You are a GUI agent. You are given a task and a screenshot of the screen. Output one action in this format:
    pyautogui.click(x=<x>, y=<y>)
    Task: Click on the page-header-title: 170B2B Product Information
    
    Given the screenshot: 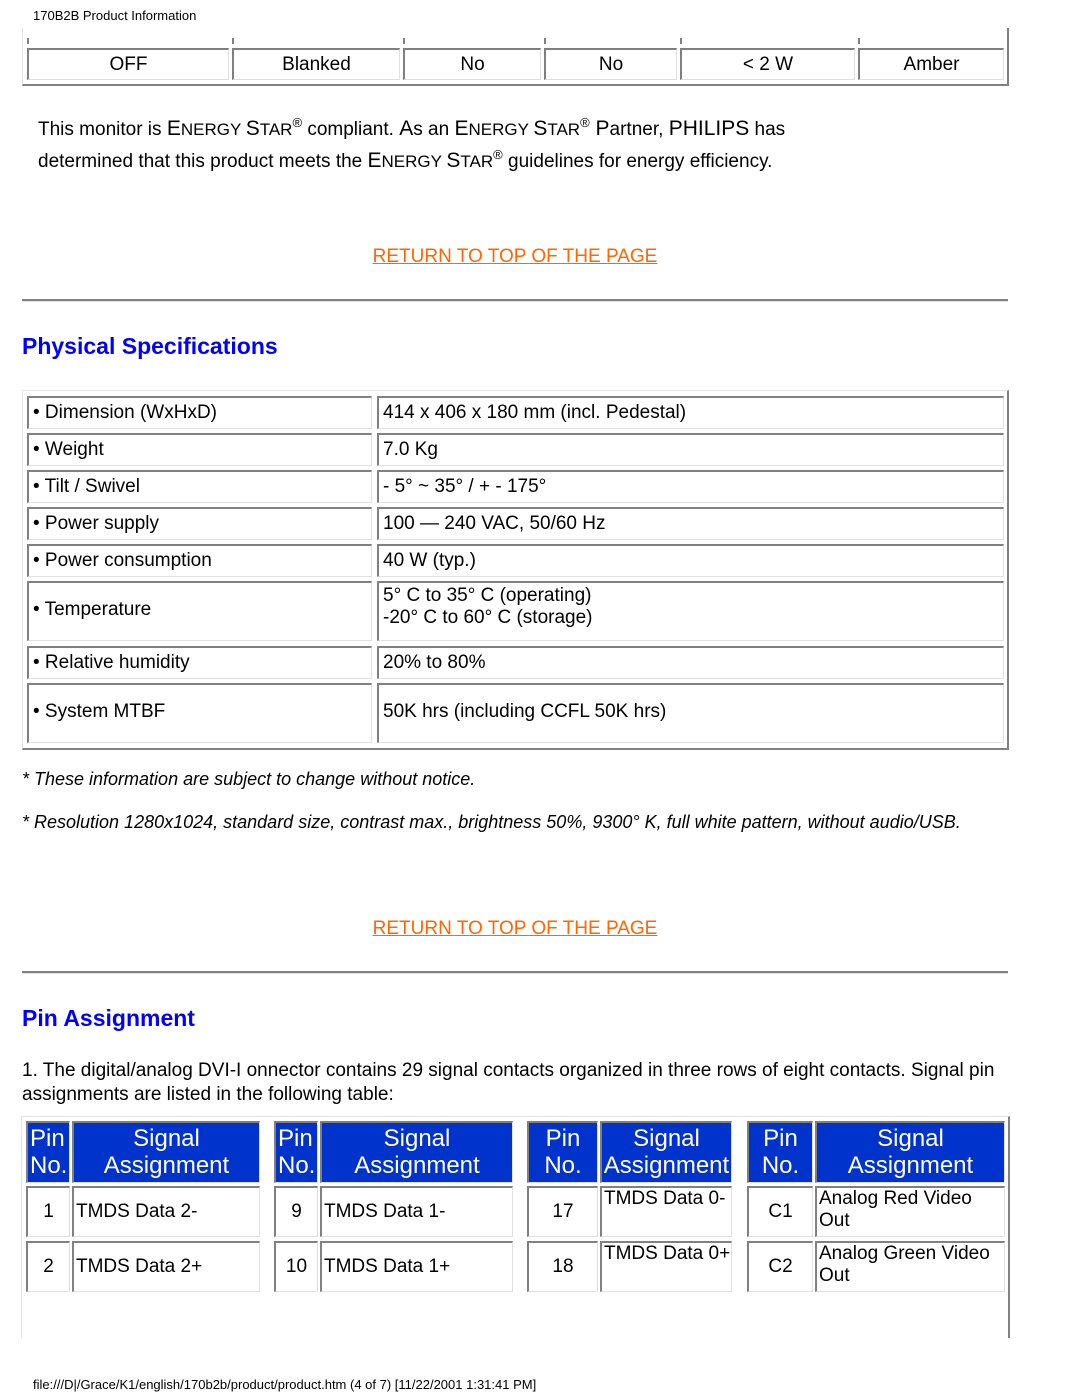 What is the action you would take?
    pyautogui.click(x=115, y=15)
    